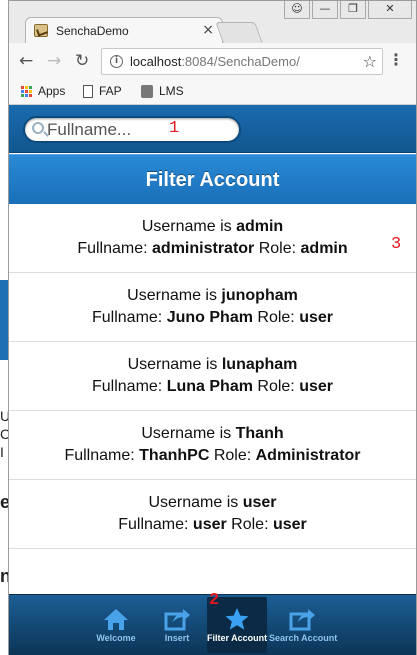  I want to click on lms-icon, so click(147, 91).